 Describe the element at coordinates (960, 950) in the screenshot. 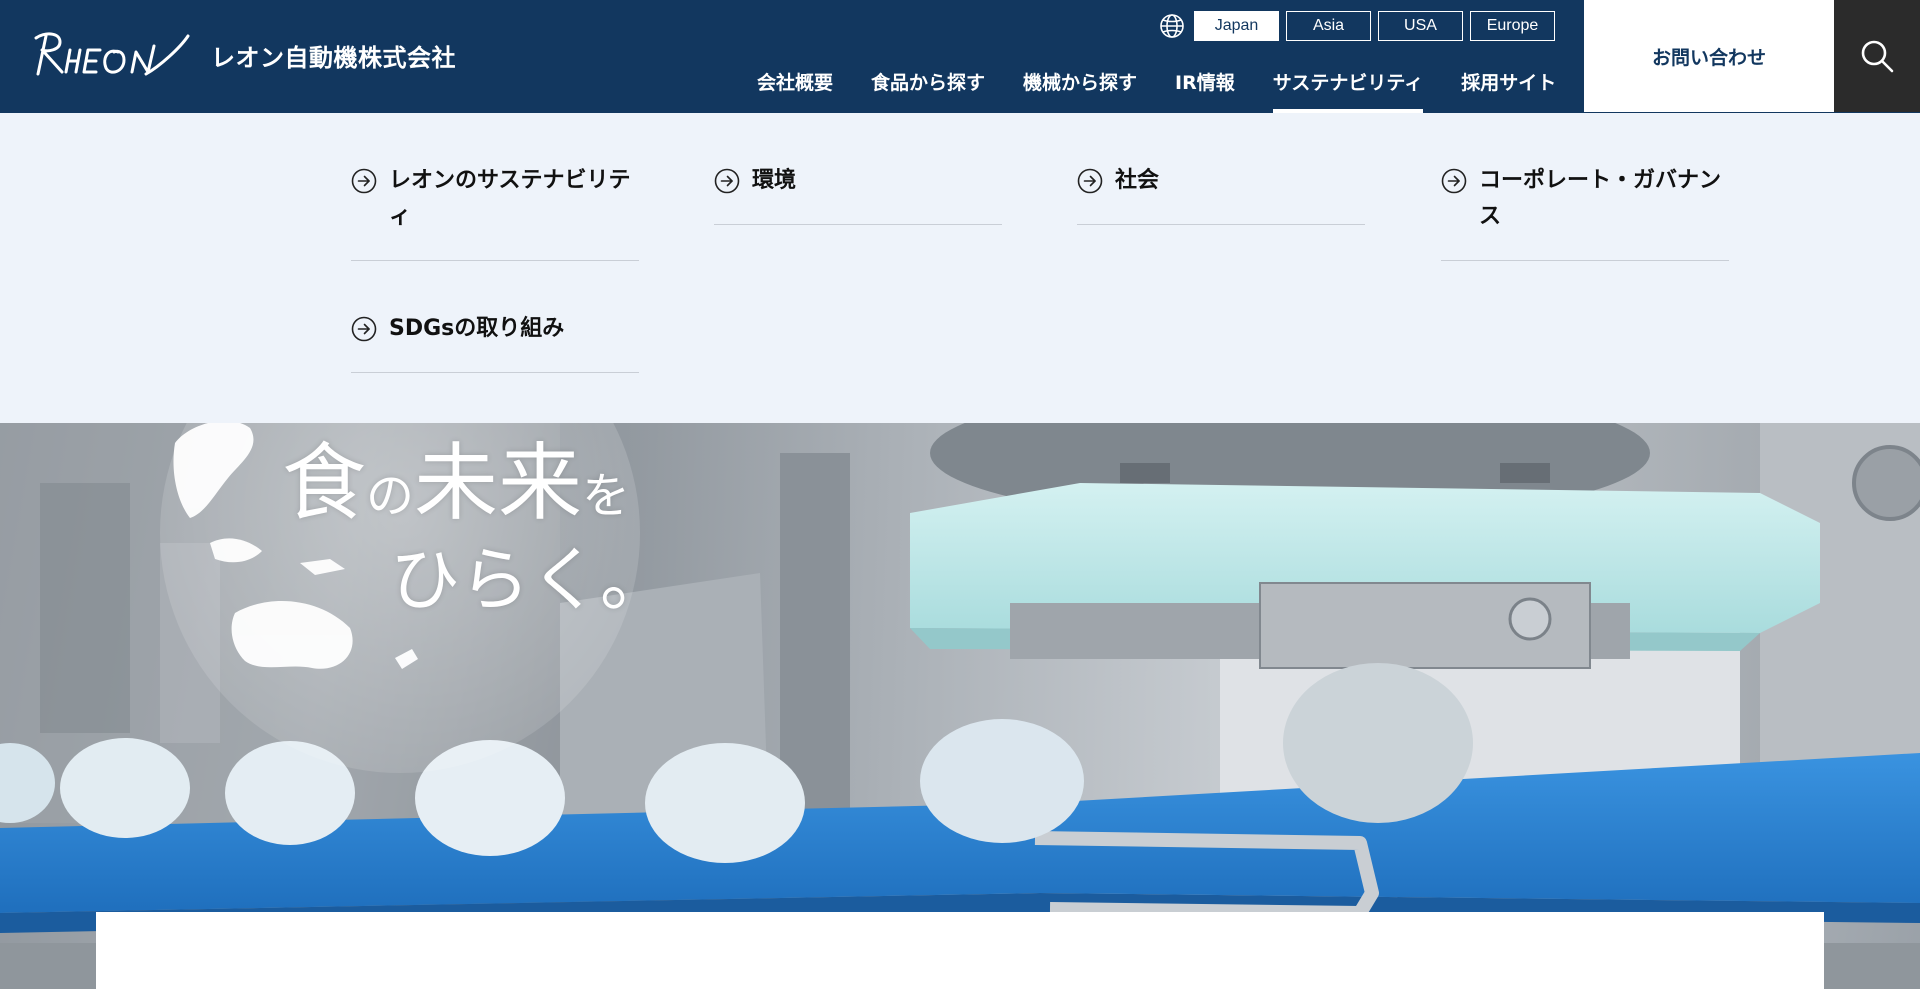

I see `content-card` at that location.